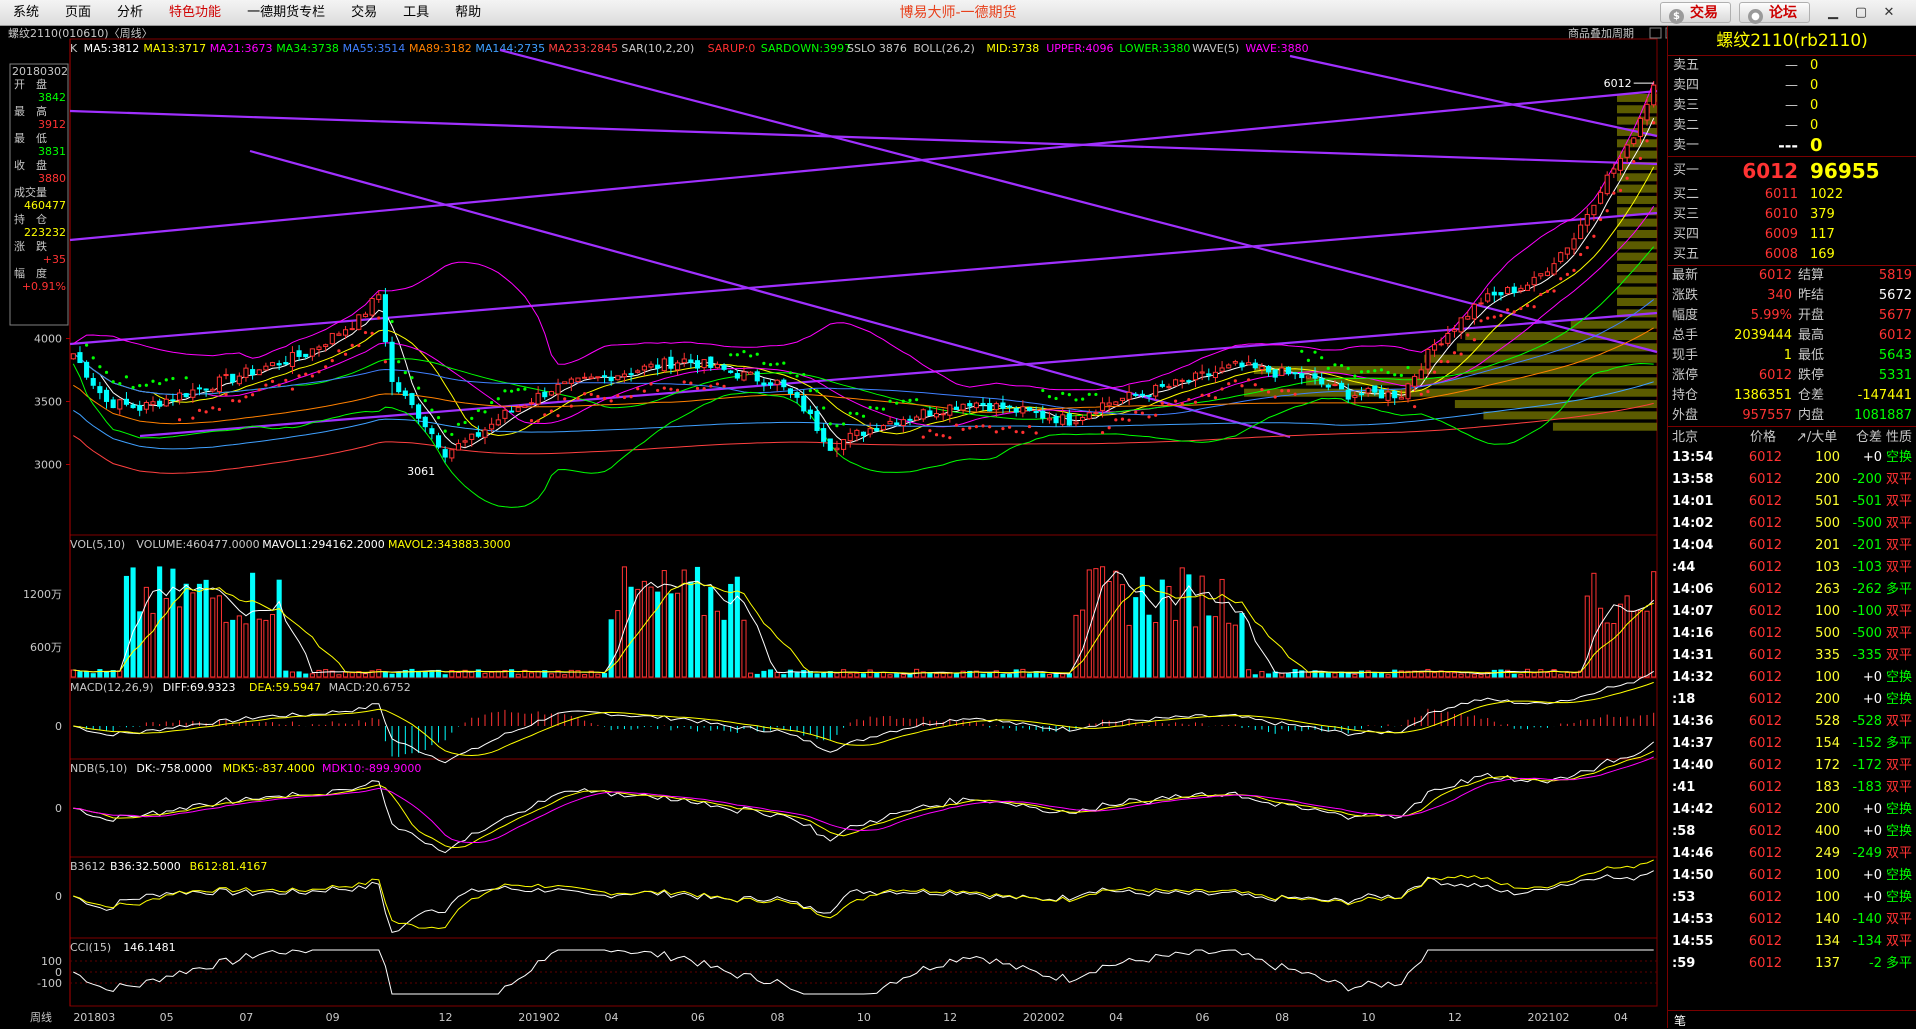  Describe the element at coordinates (1623, 33) in the screenshot. I see `period-button: 周期` at that location.